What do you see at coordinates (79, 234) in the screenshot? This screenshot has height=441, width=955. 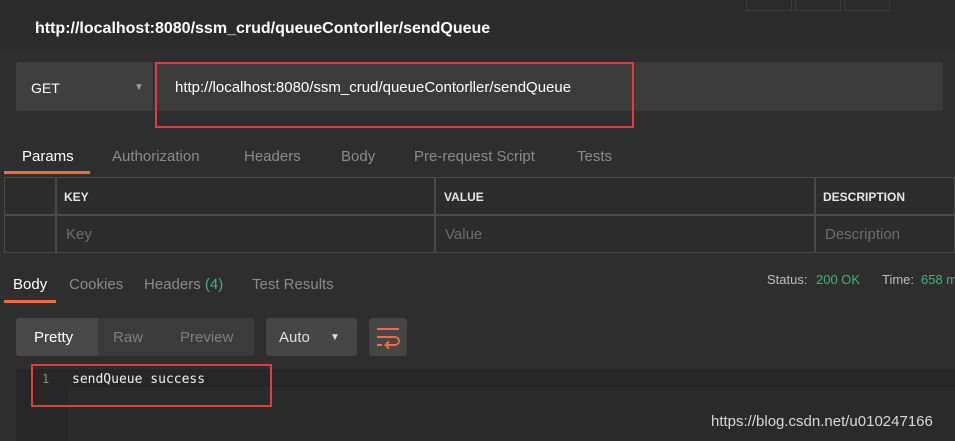 I see `key-placeholder: Key` at bounding box center [79, 234].